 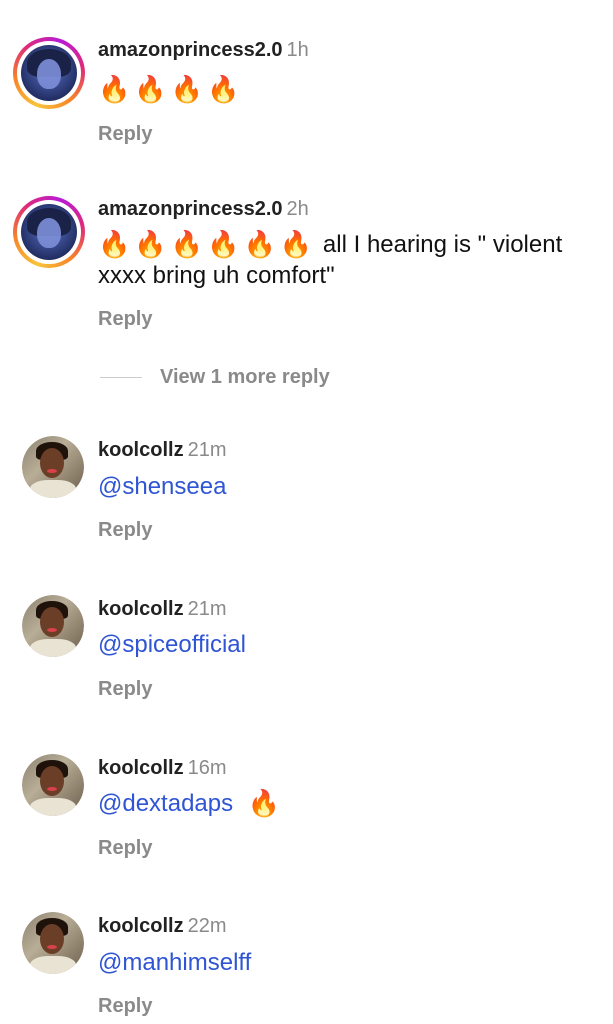 I want to click on timestamp: 2h, so click(x=297, y=209).